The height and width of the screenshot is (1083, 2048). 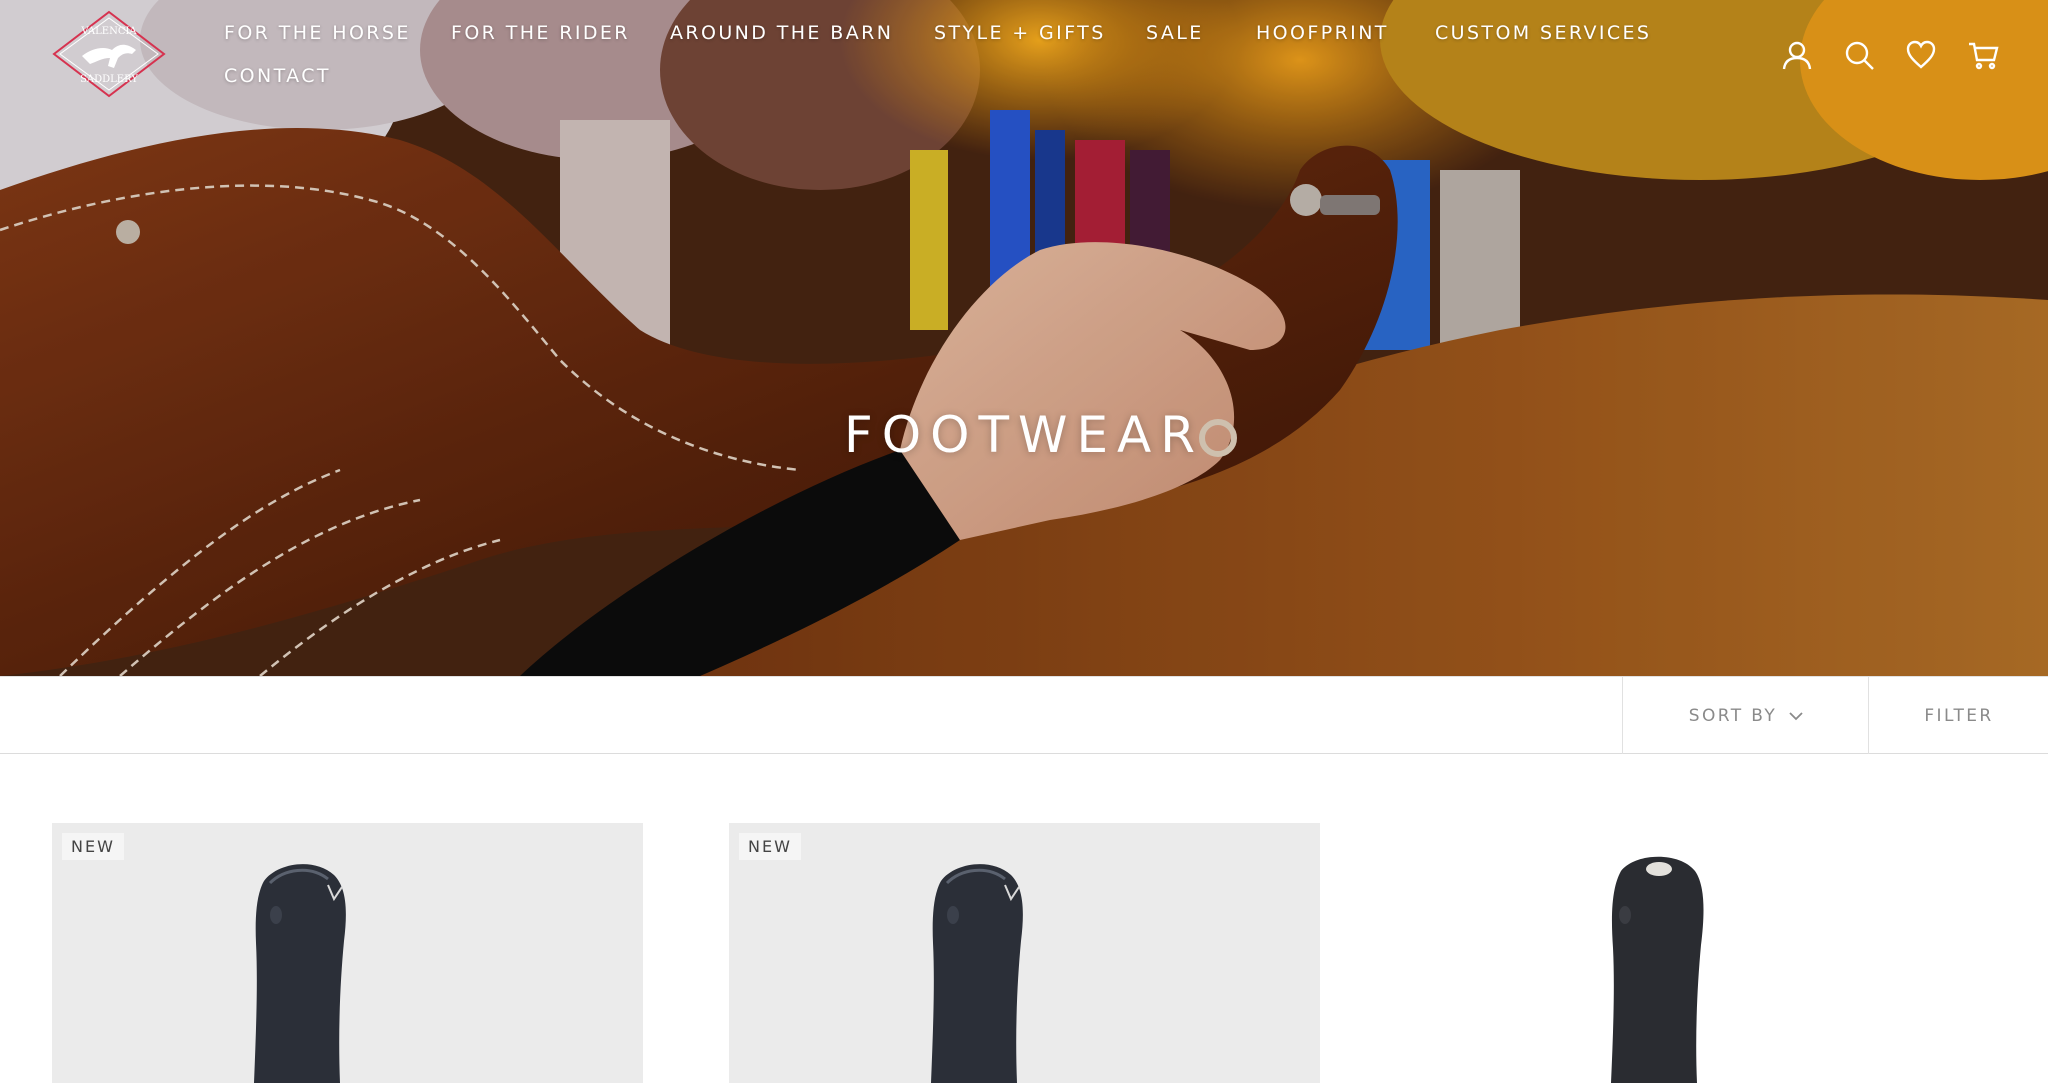 I want to click on sort-by-label: SORT BY, so click(x=1733, y=715).